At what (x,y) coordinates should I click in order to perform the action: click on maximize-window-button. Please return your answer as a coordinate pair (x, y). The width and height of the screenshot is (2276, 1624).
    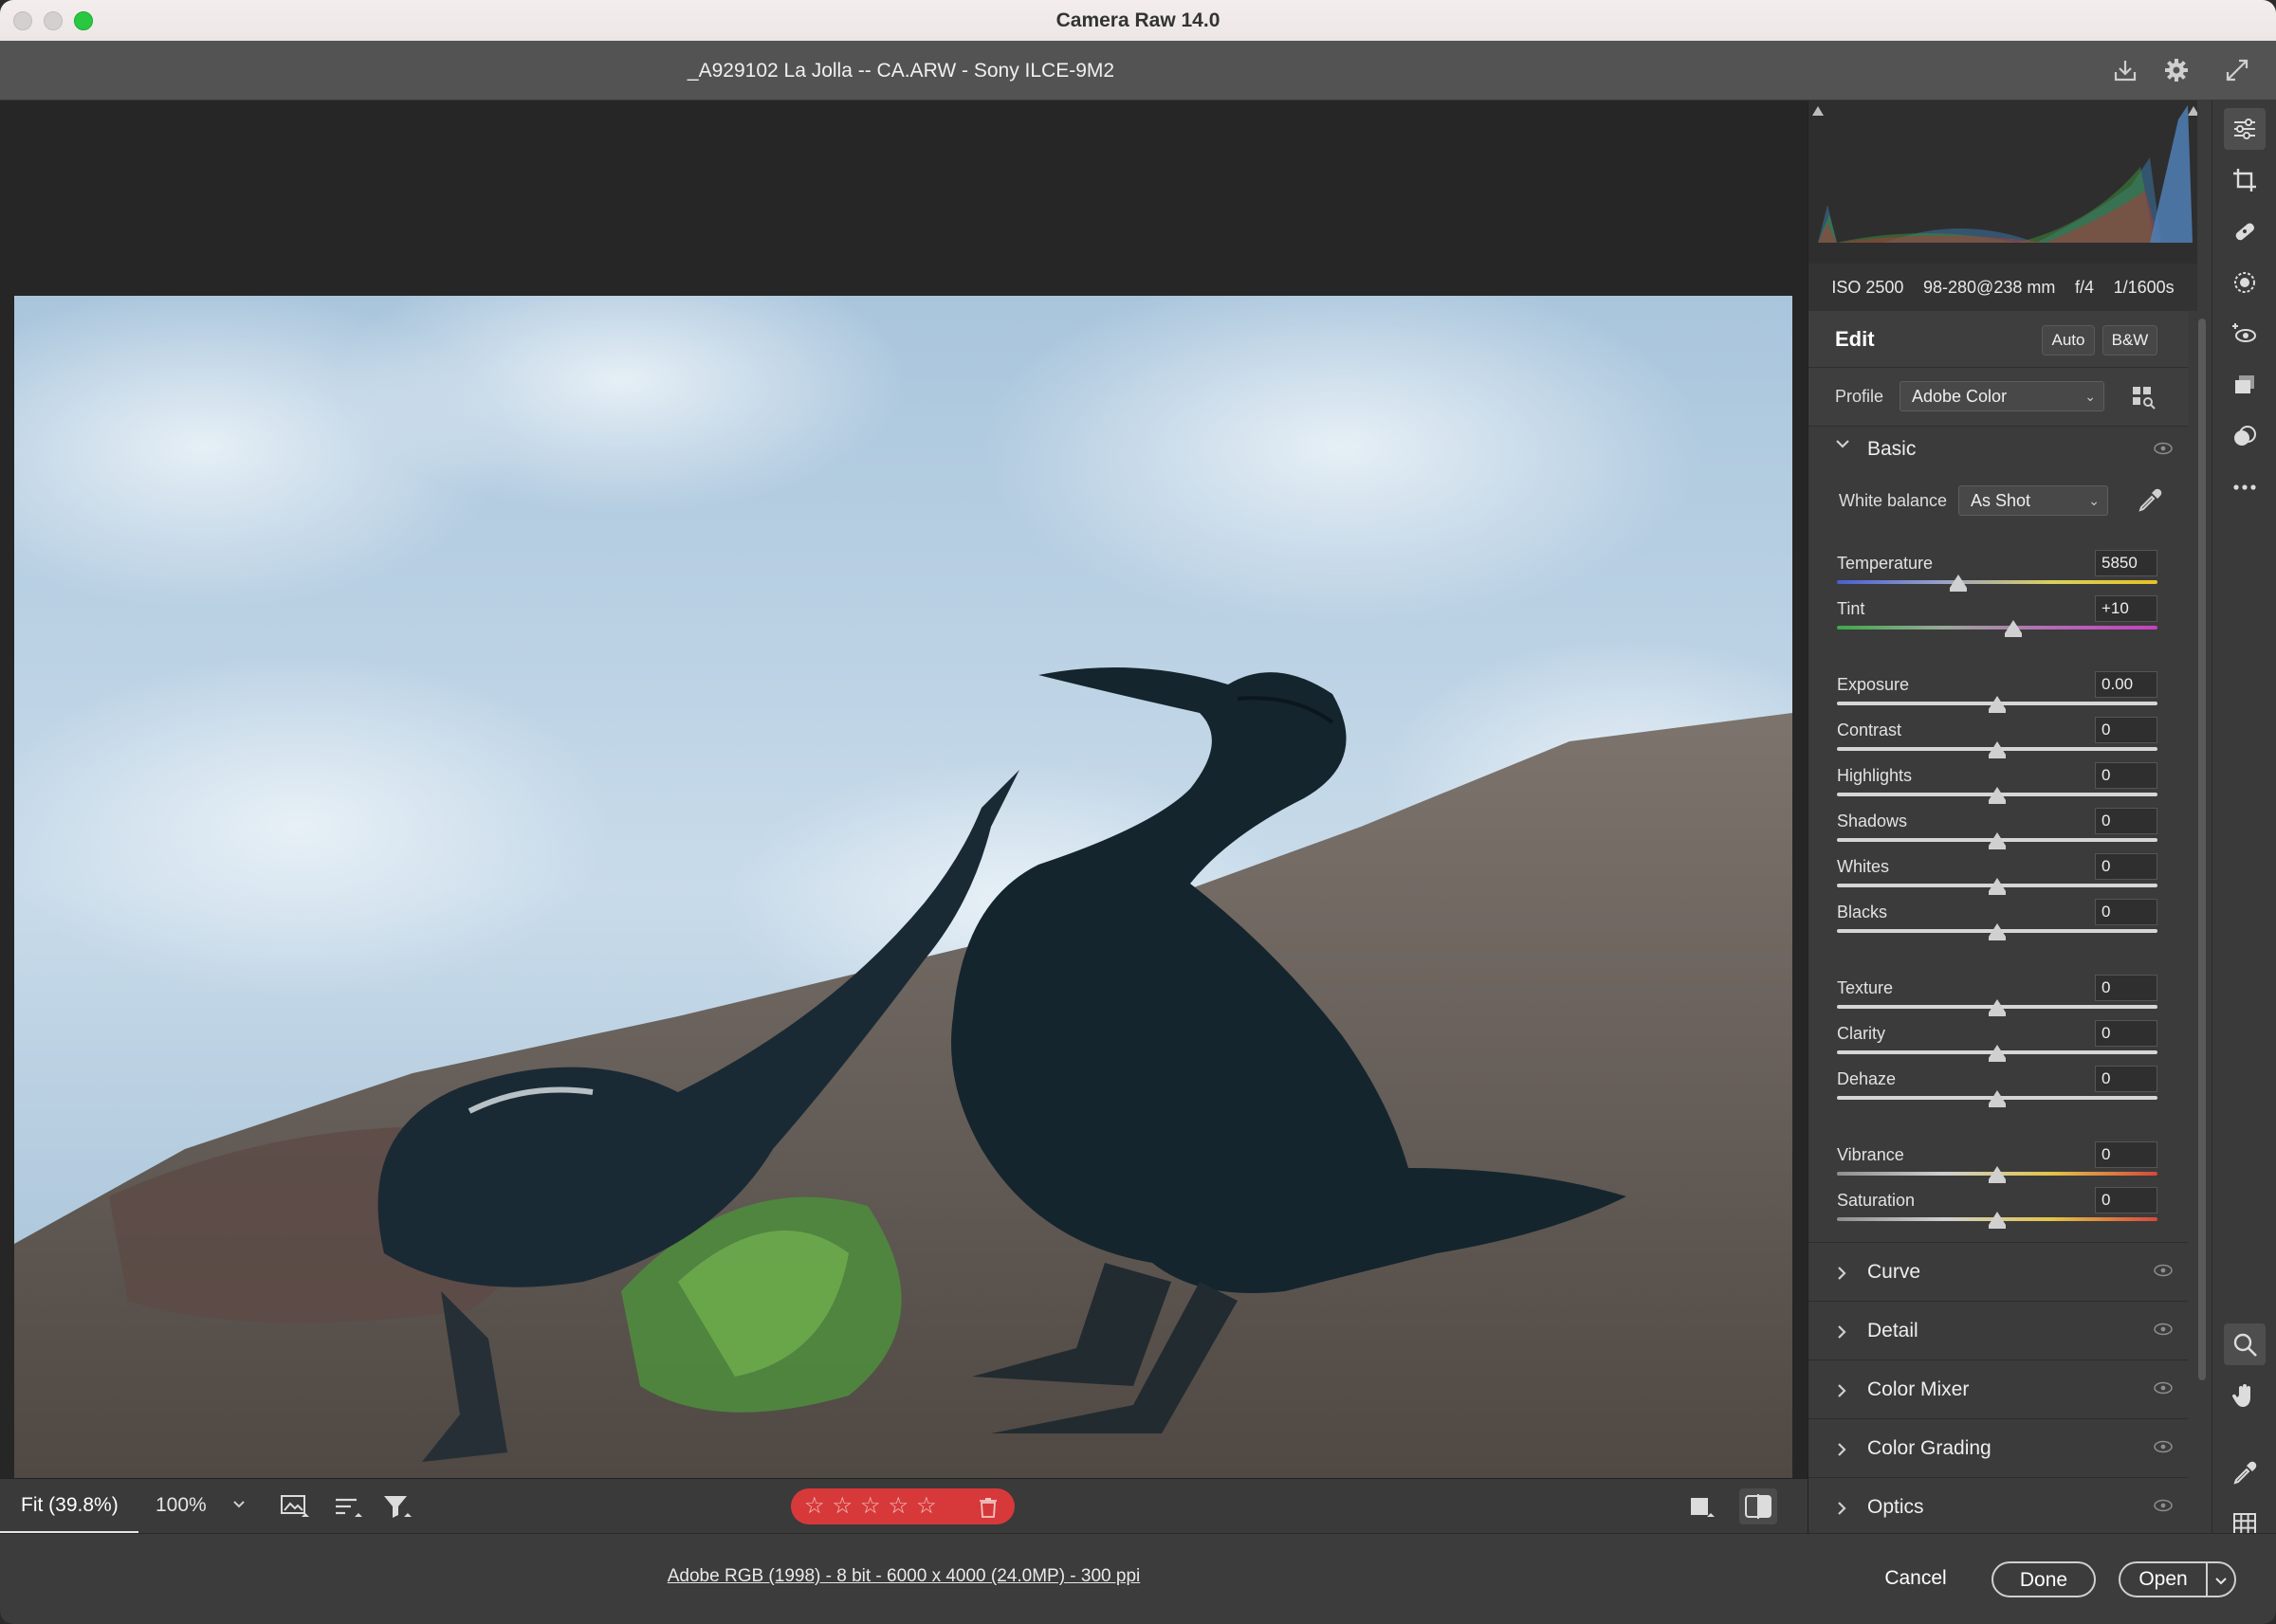
    Looking at the image, I should click on (83, 20).